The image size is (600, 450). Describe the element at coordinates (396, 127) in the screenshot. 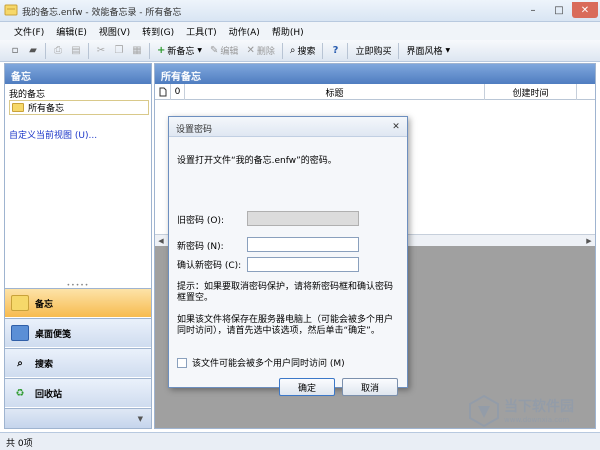

I see `dialog-close-icon: ✕` at that location.